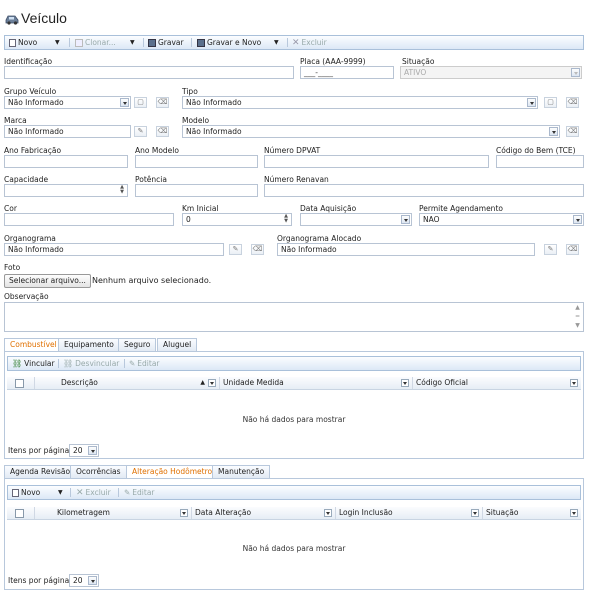 This screenshot has width=600, height=600. I want to click on grid2-excluir-button: ✕ Excluir, so click(93, 492).